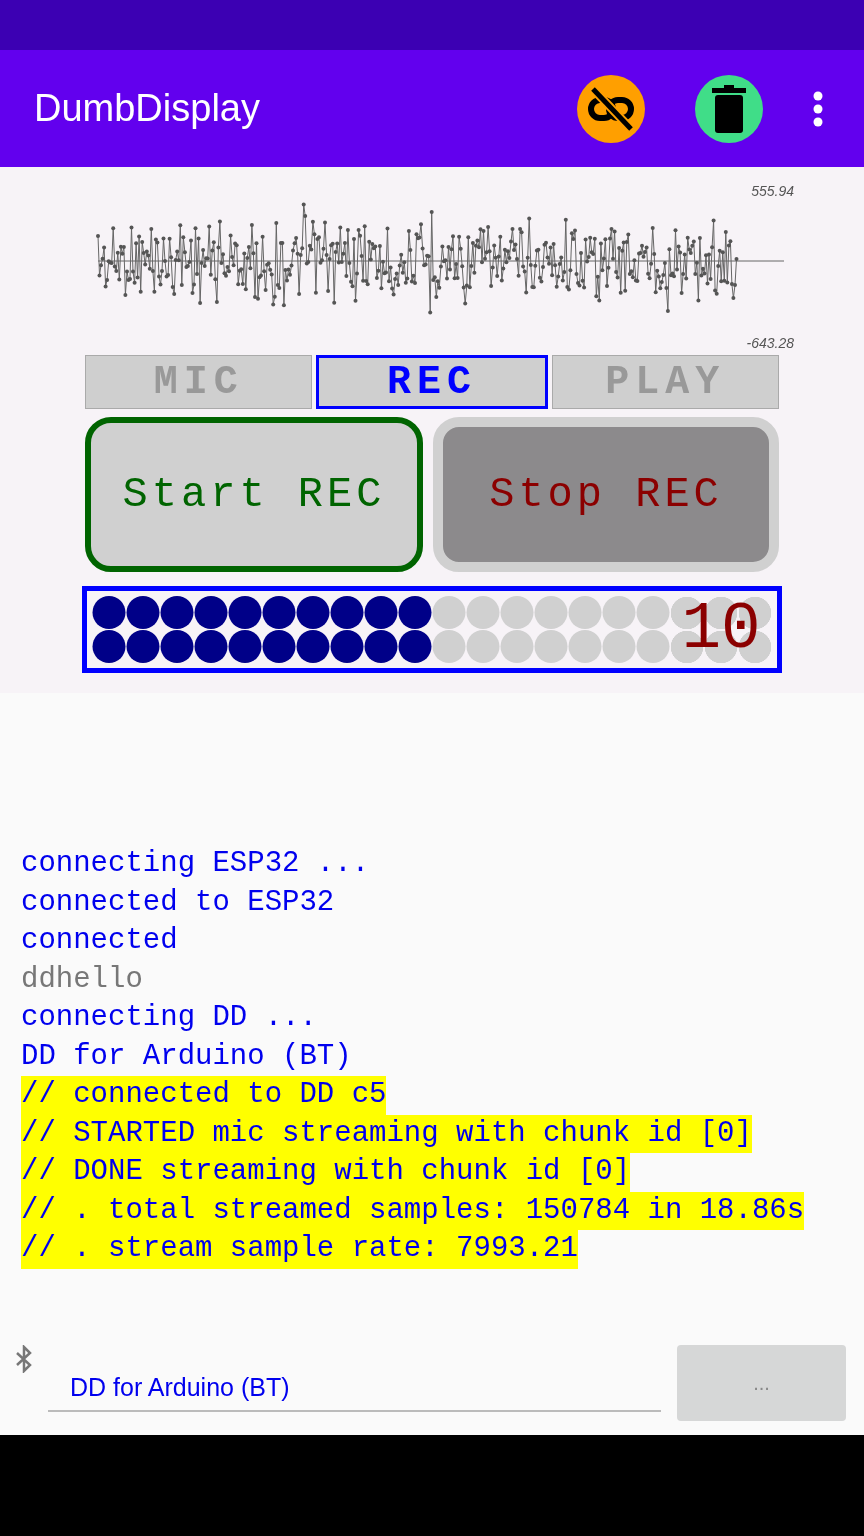 This screenshot has width=864, height=1536. I want to click on log-line: DD for Arduino (BT), so click(186, 1056).